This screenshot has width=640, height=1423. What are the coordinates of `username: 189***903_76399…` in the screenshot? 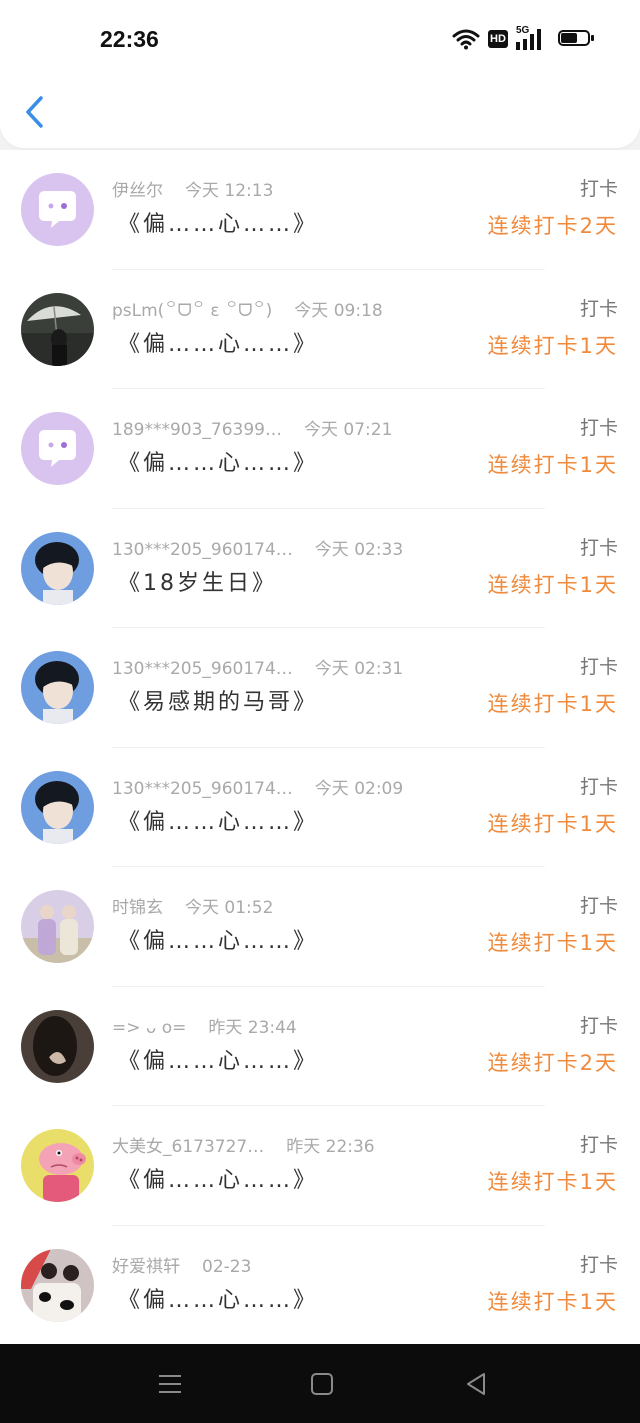 It's located at (197, 430).